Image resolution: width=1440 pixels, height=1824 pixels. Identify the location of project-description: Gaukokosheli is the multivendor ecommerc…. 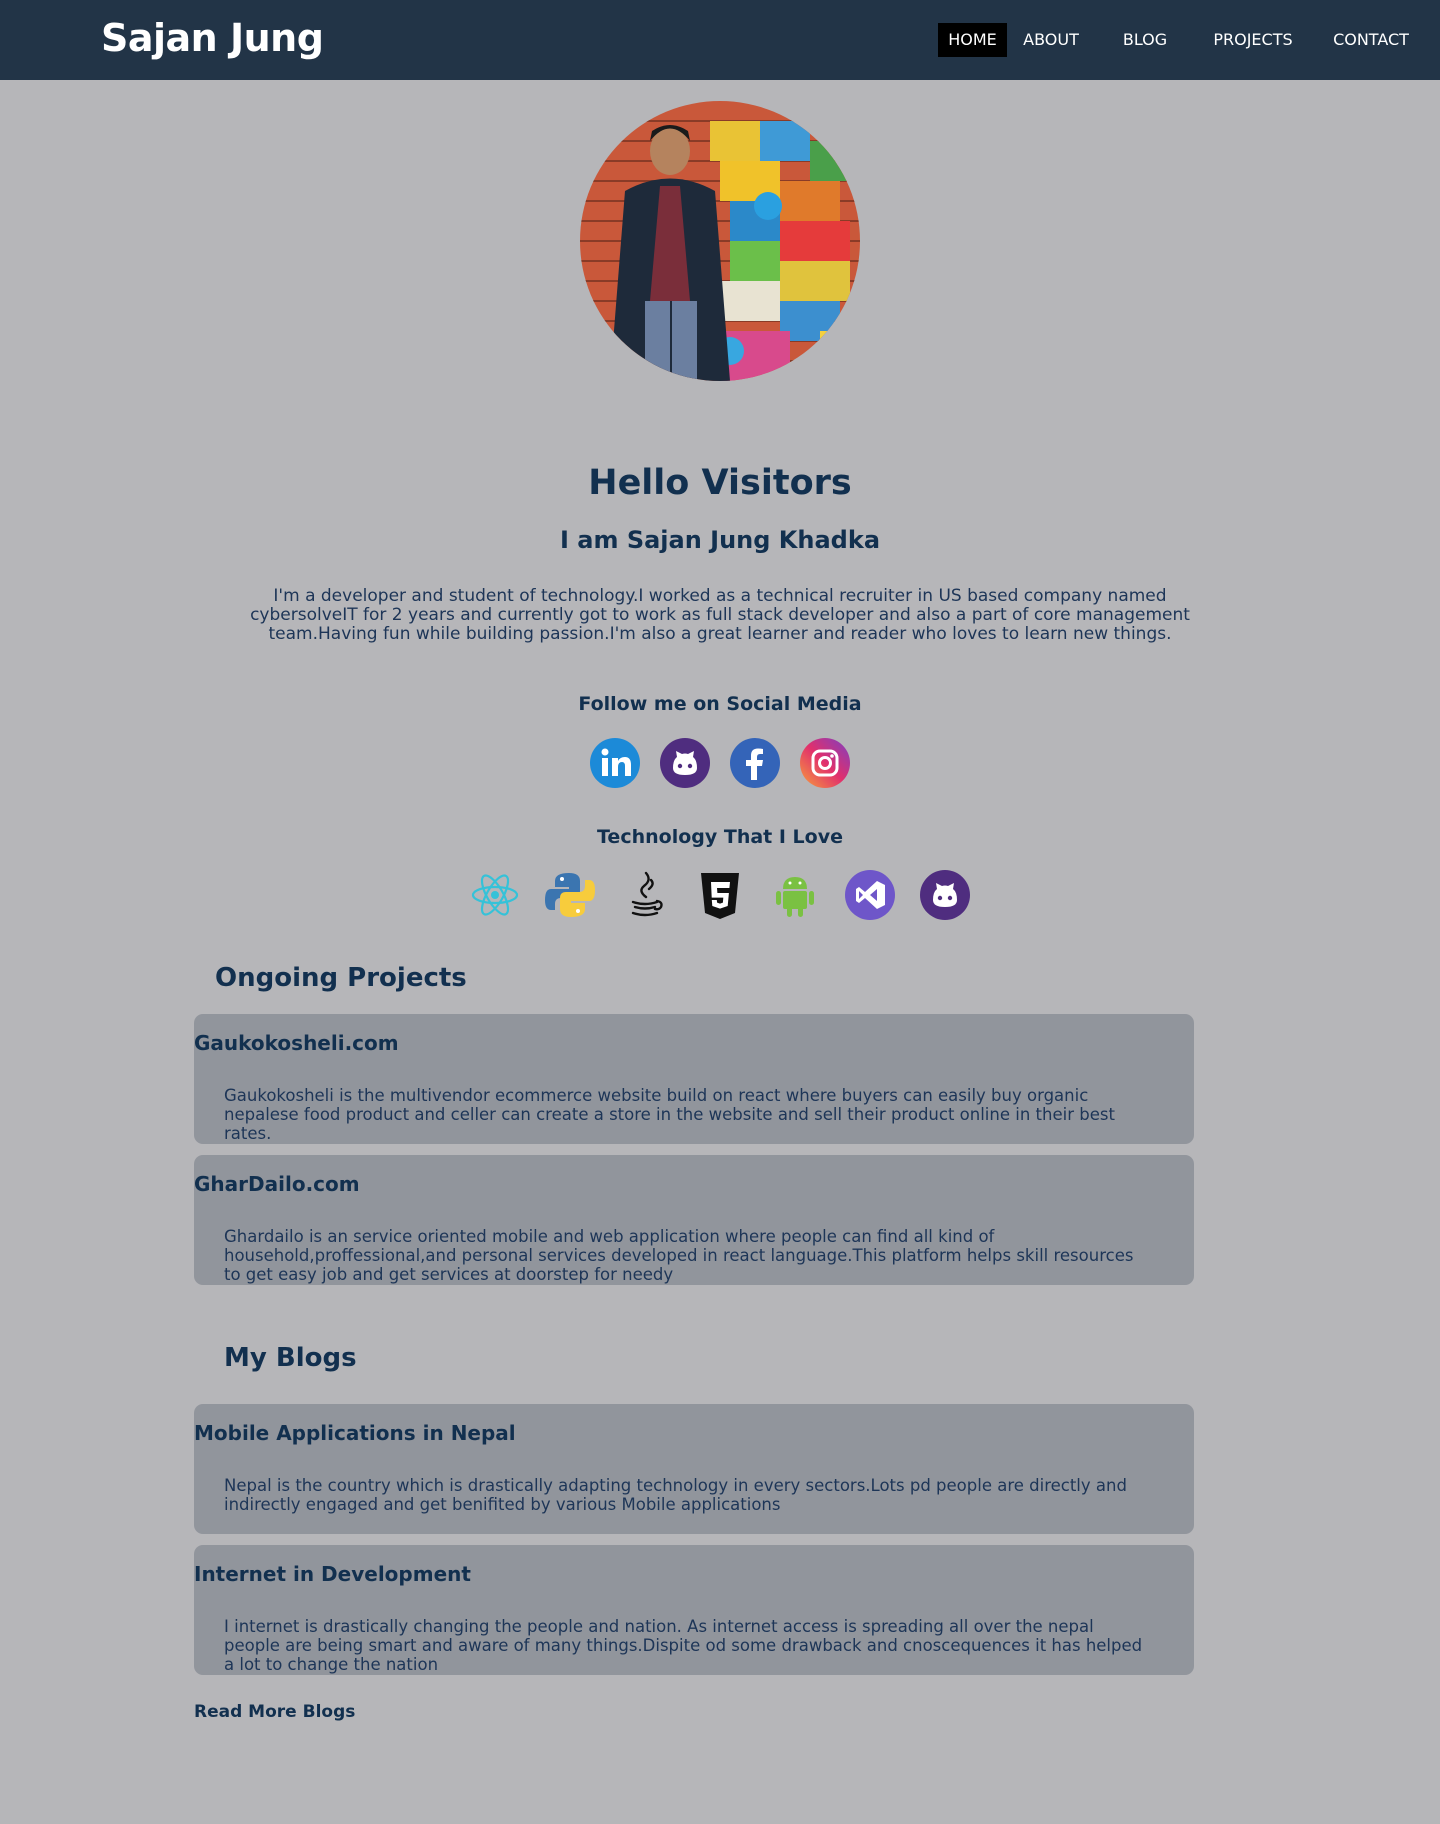
(669, 1114).